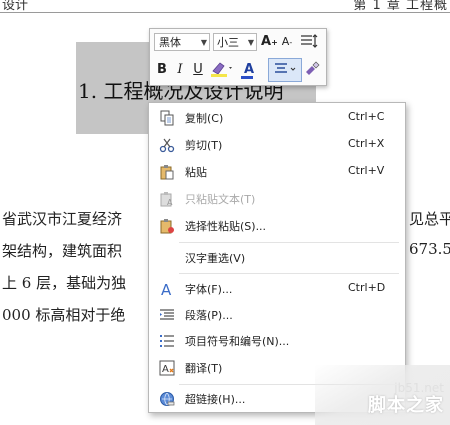 The height and width of the screenshot is (425, 450). I want to click on body-line: 架结构，建筑面积, so click(62, 250).